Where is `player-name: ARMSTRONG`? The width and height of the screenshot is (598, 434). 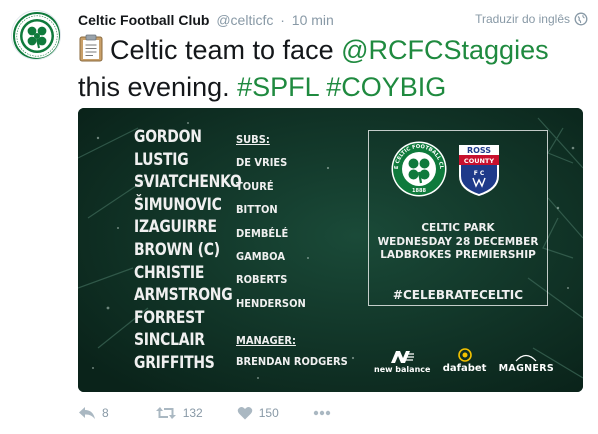
player-name: ARMSTRONG is located at coordinates (183, 295).